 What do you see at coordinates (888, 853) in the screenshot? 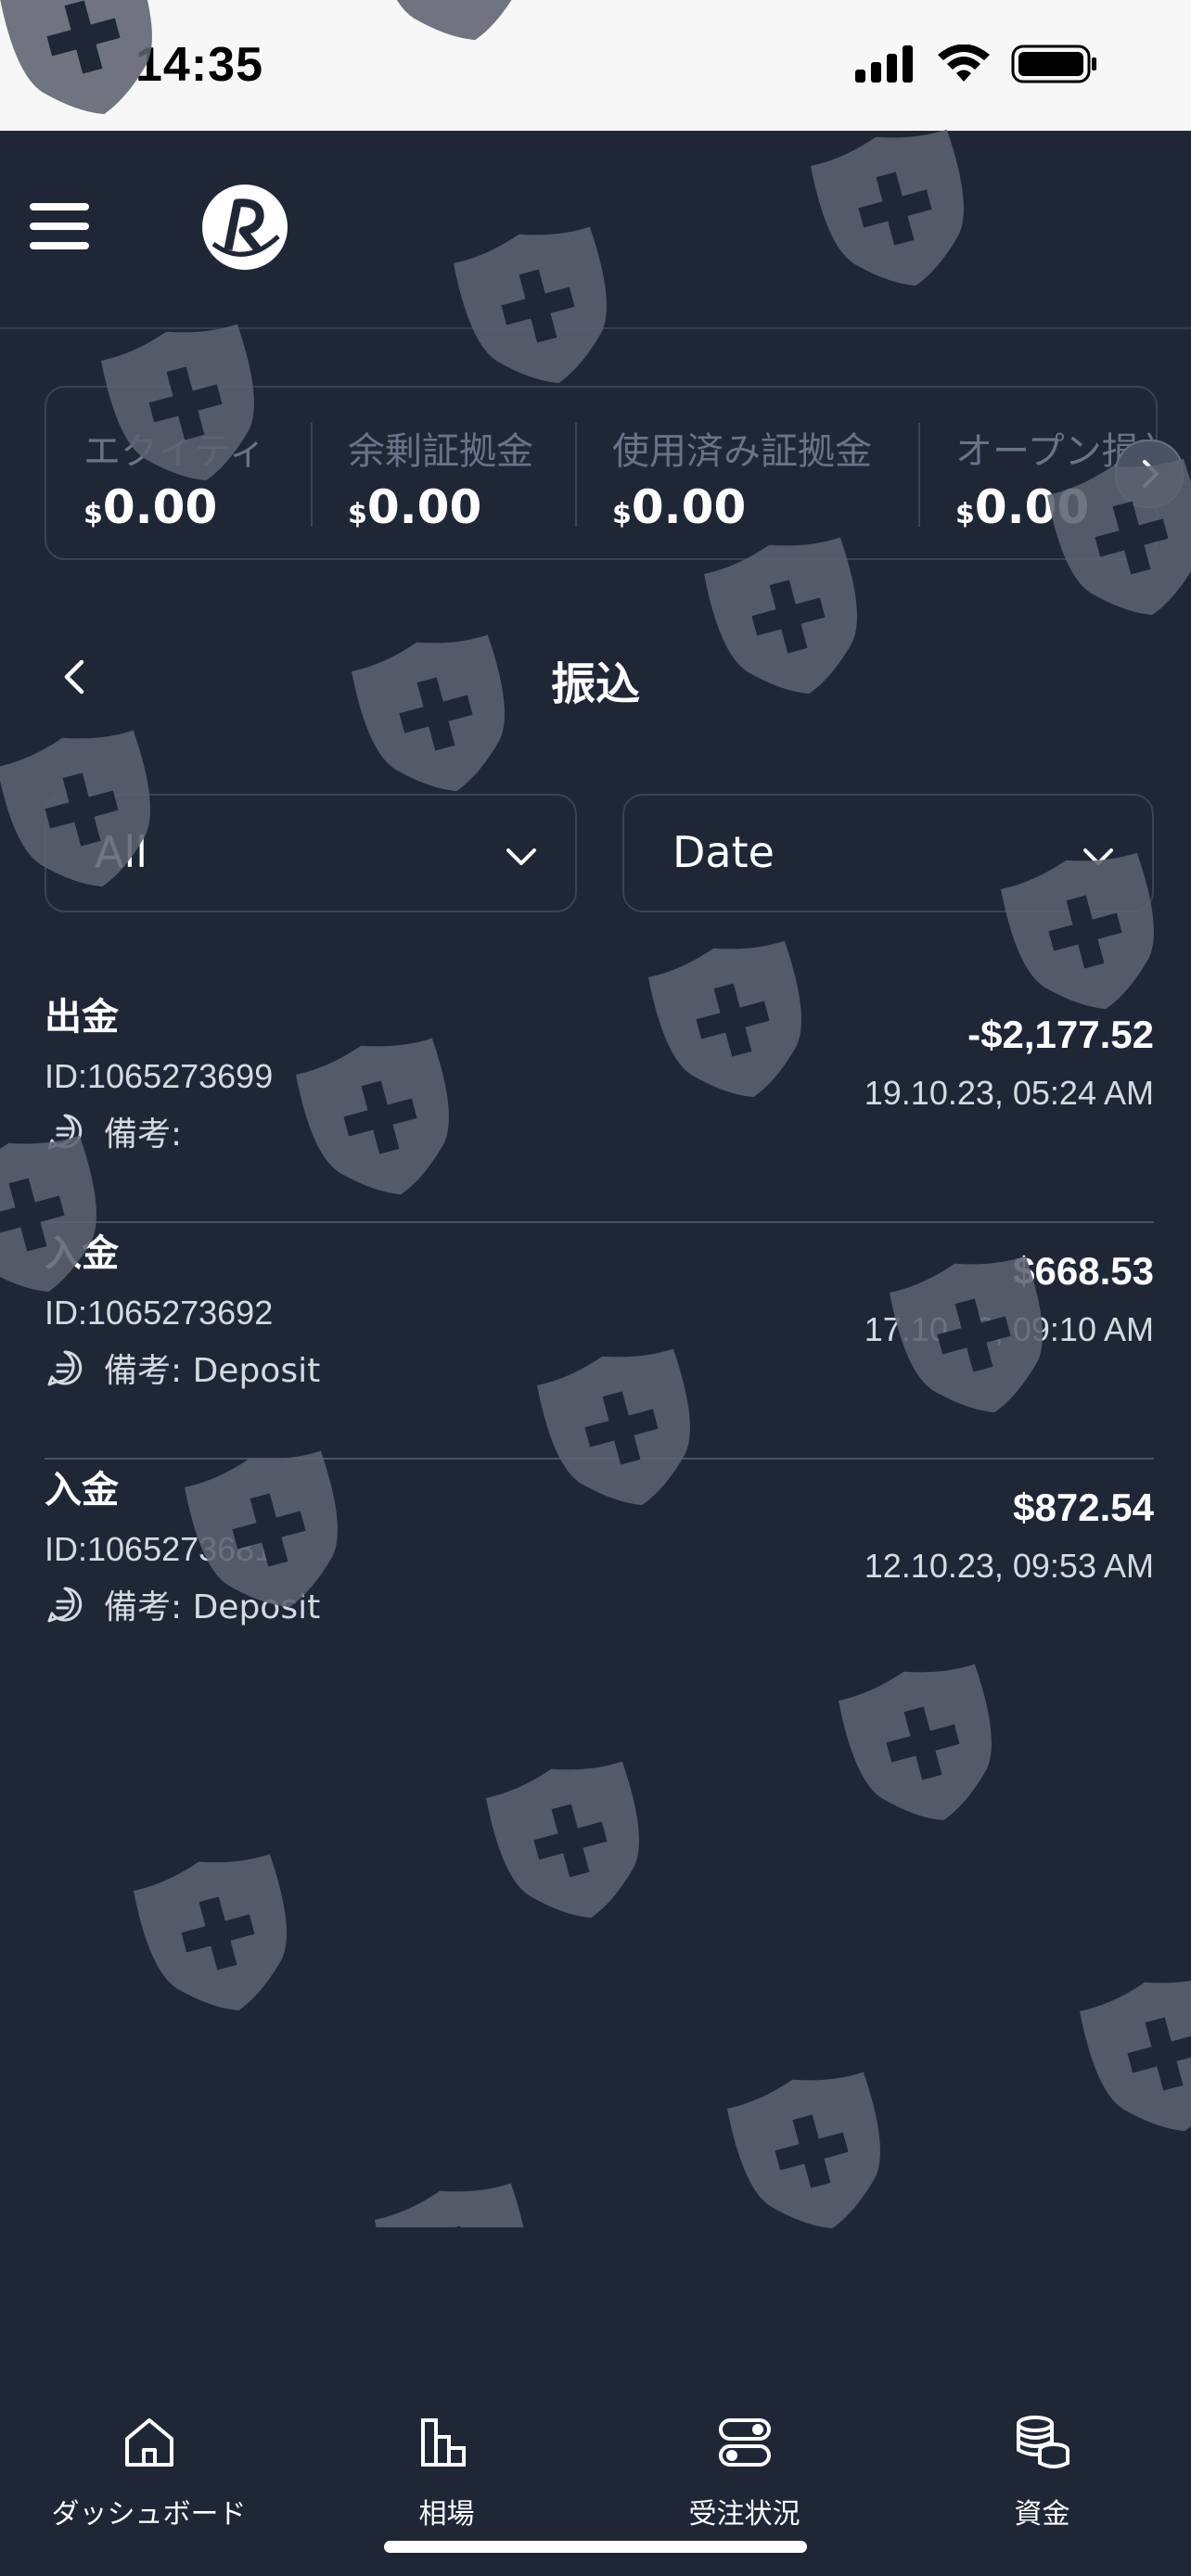
I see `date-filter-select: Date` at bounding box center [888, 853].